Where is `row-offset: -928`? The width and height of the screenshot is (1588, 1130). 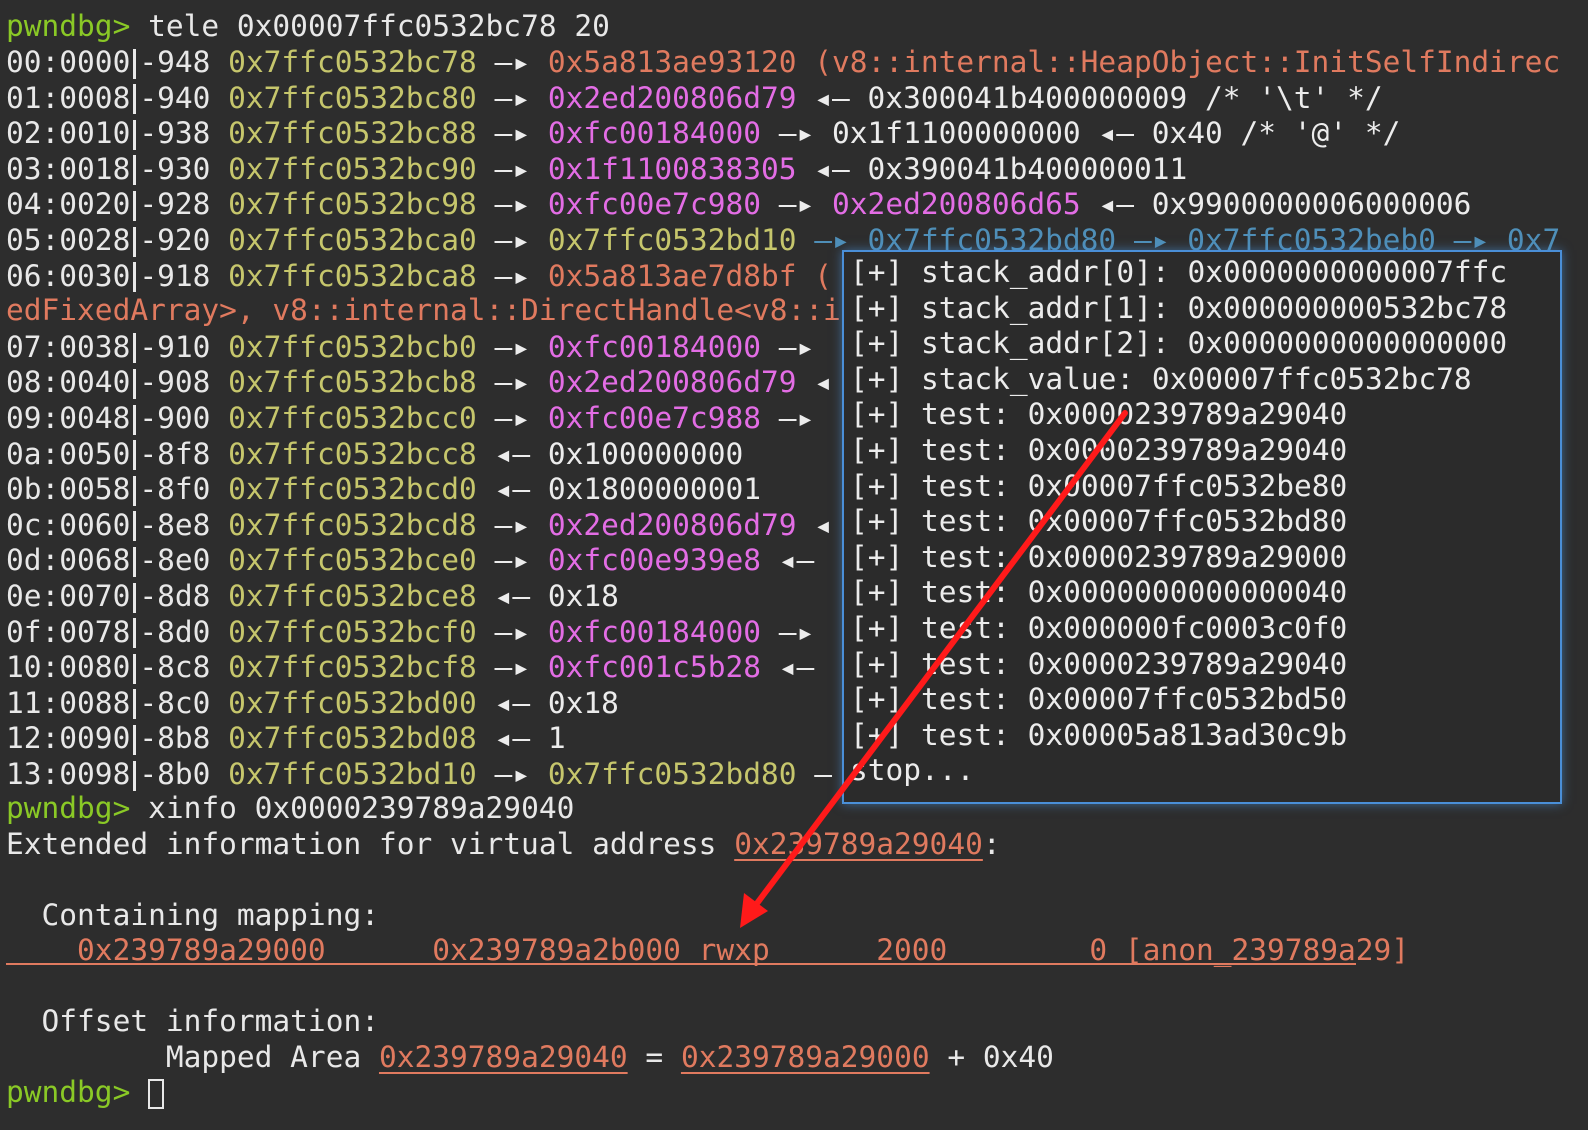
row-offset: -928 is located at coordinates (175, 204).